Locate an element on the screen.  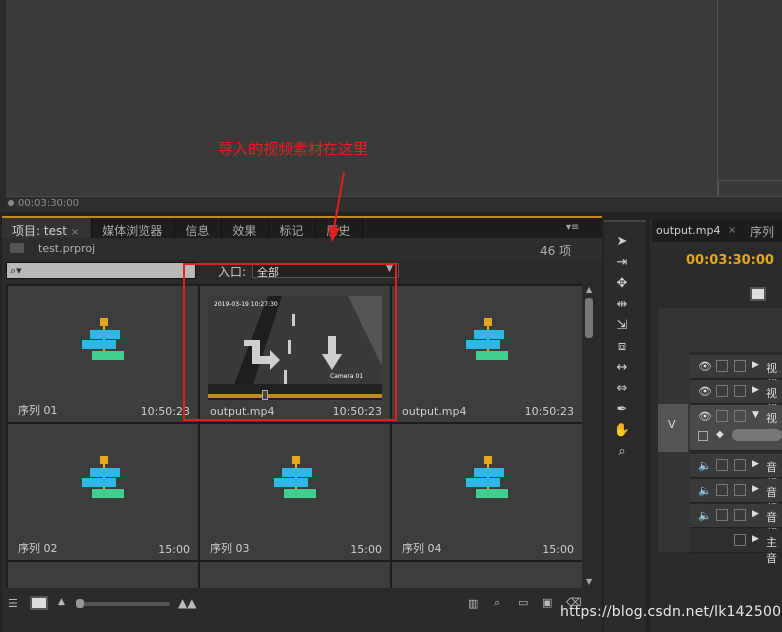
tab-project: 项目: test × is located at coordinates (47, 229).